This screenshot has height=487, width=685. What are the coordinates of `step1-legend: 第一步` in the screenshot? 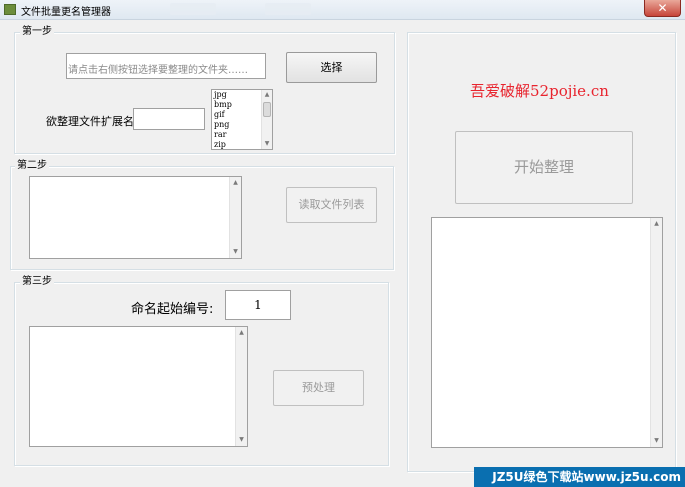 It's located at (37, 32).